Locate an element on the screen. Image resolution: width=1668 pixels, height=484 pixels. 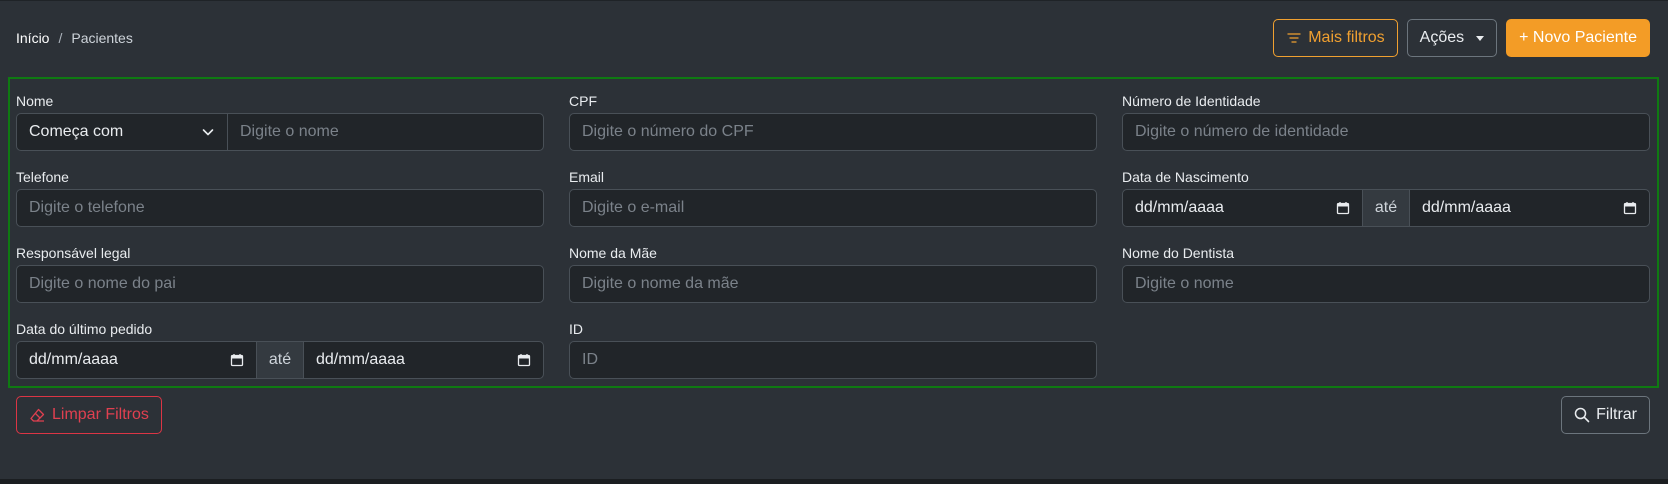
new-patient-label: + Novo Paciente is located at coordinates (1578, 37).